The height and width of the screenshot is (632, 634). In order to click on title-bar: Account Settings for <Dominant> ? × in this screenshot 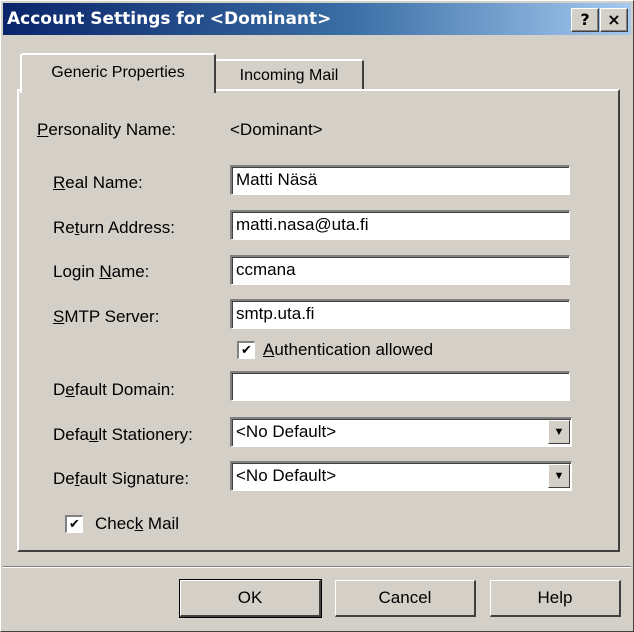, I will do `click(317, 19)`.